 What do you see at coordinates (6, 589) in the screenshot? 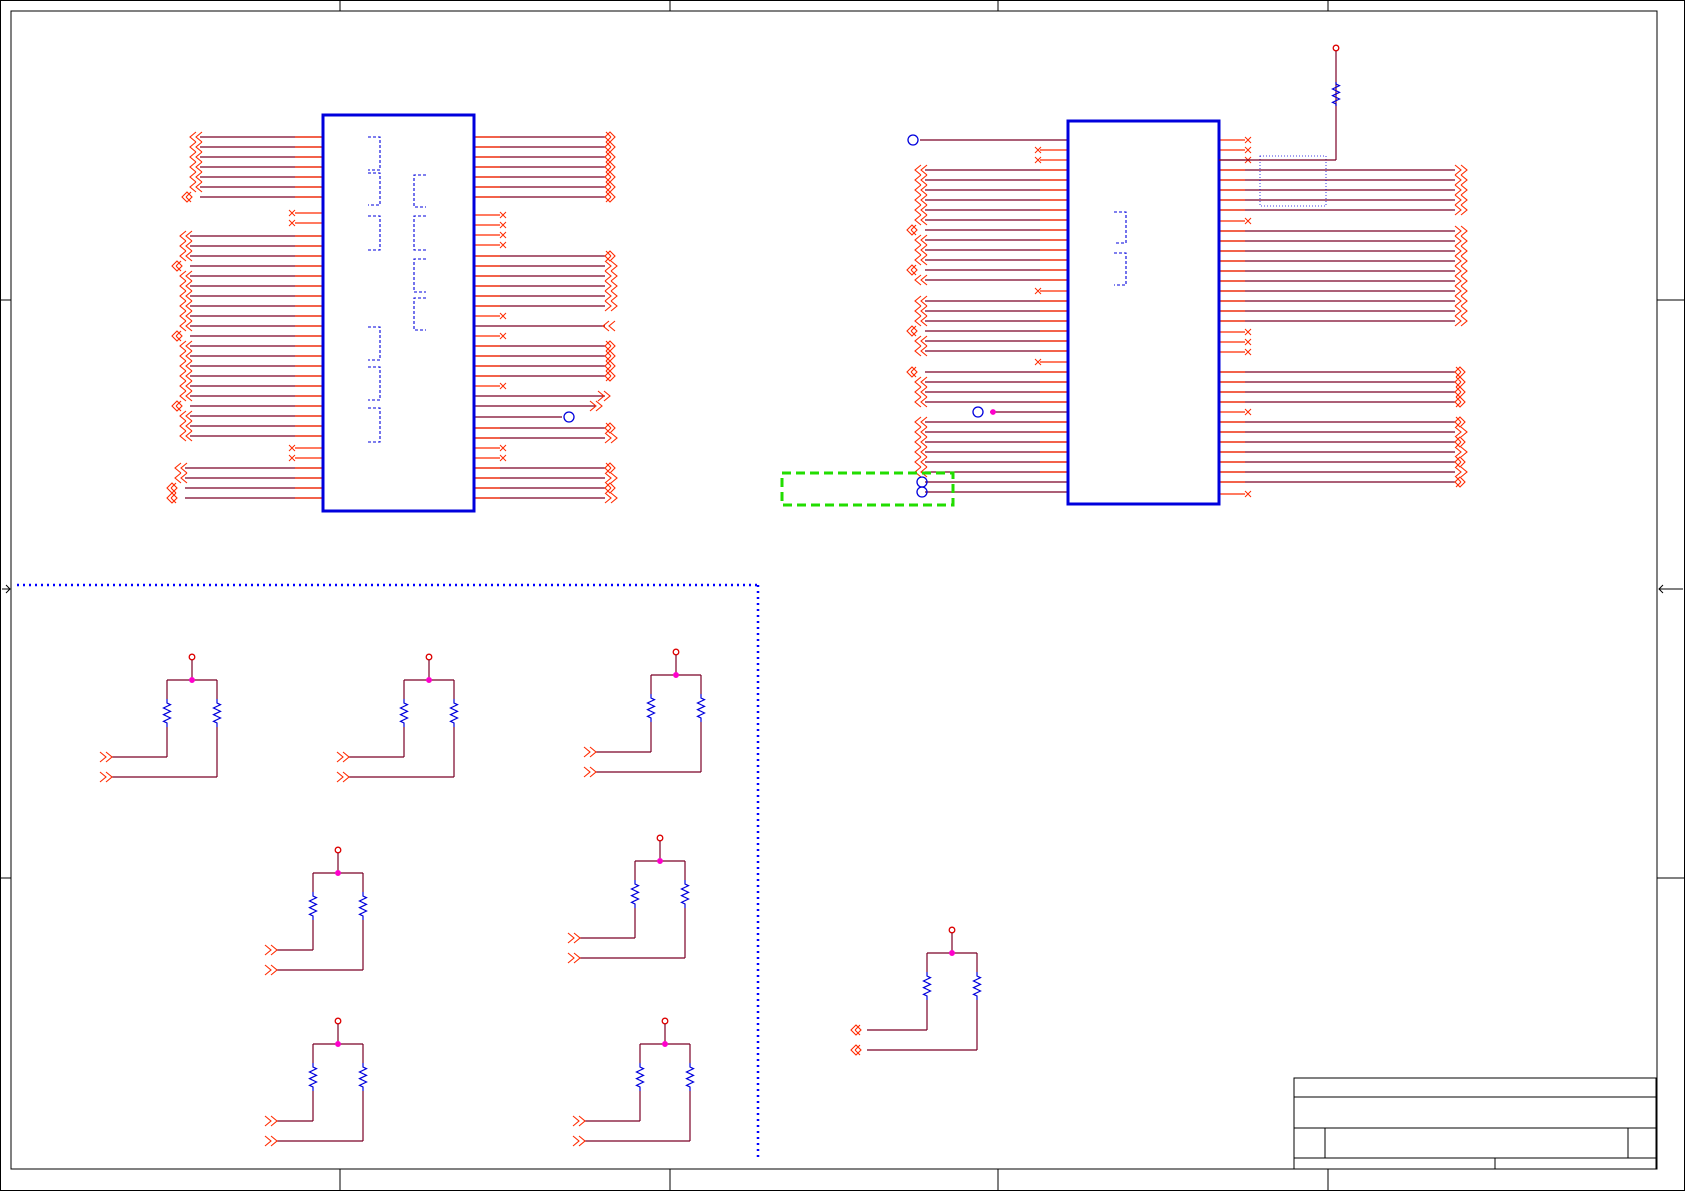
I see `zone-arrow` at bounding box center [6, 589].